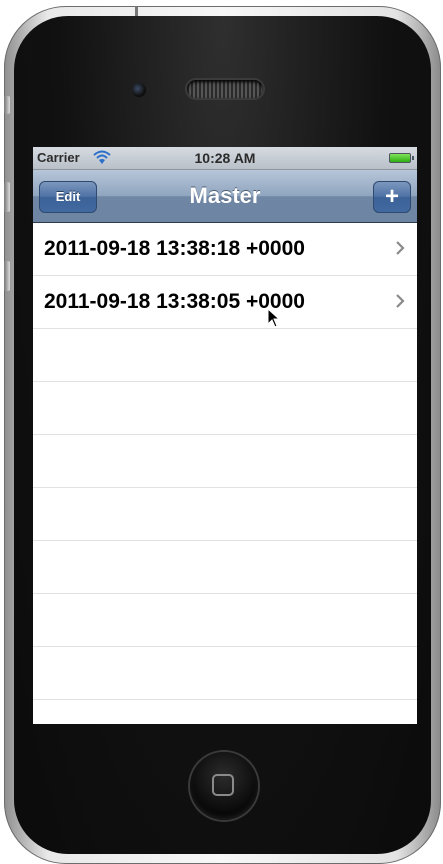  I want to click on camera-icon, so click(139, 90).